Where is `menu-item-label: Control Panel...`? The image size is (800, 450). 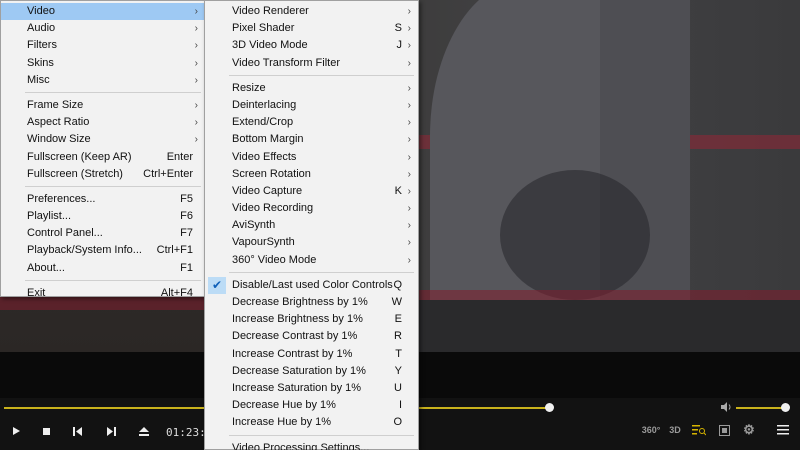 menu-item-label: Control Panel... is located at coordinates (65, 233).